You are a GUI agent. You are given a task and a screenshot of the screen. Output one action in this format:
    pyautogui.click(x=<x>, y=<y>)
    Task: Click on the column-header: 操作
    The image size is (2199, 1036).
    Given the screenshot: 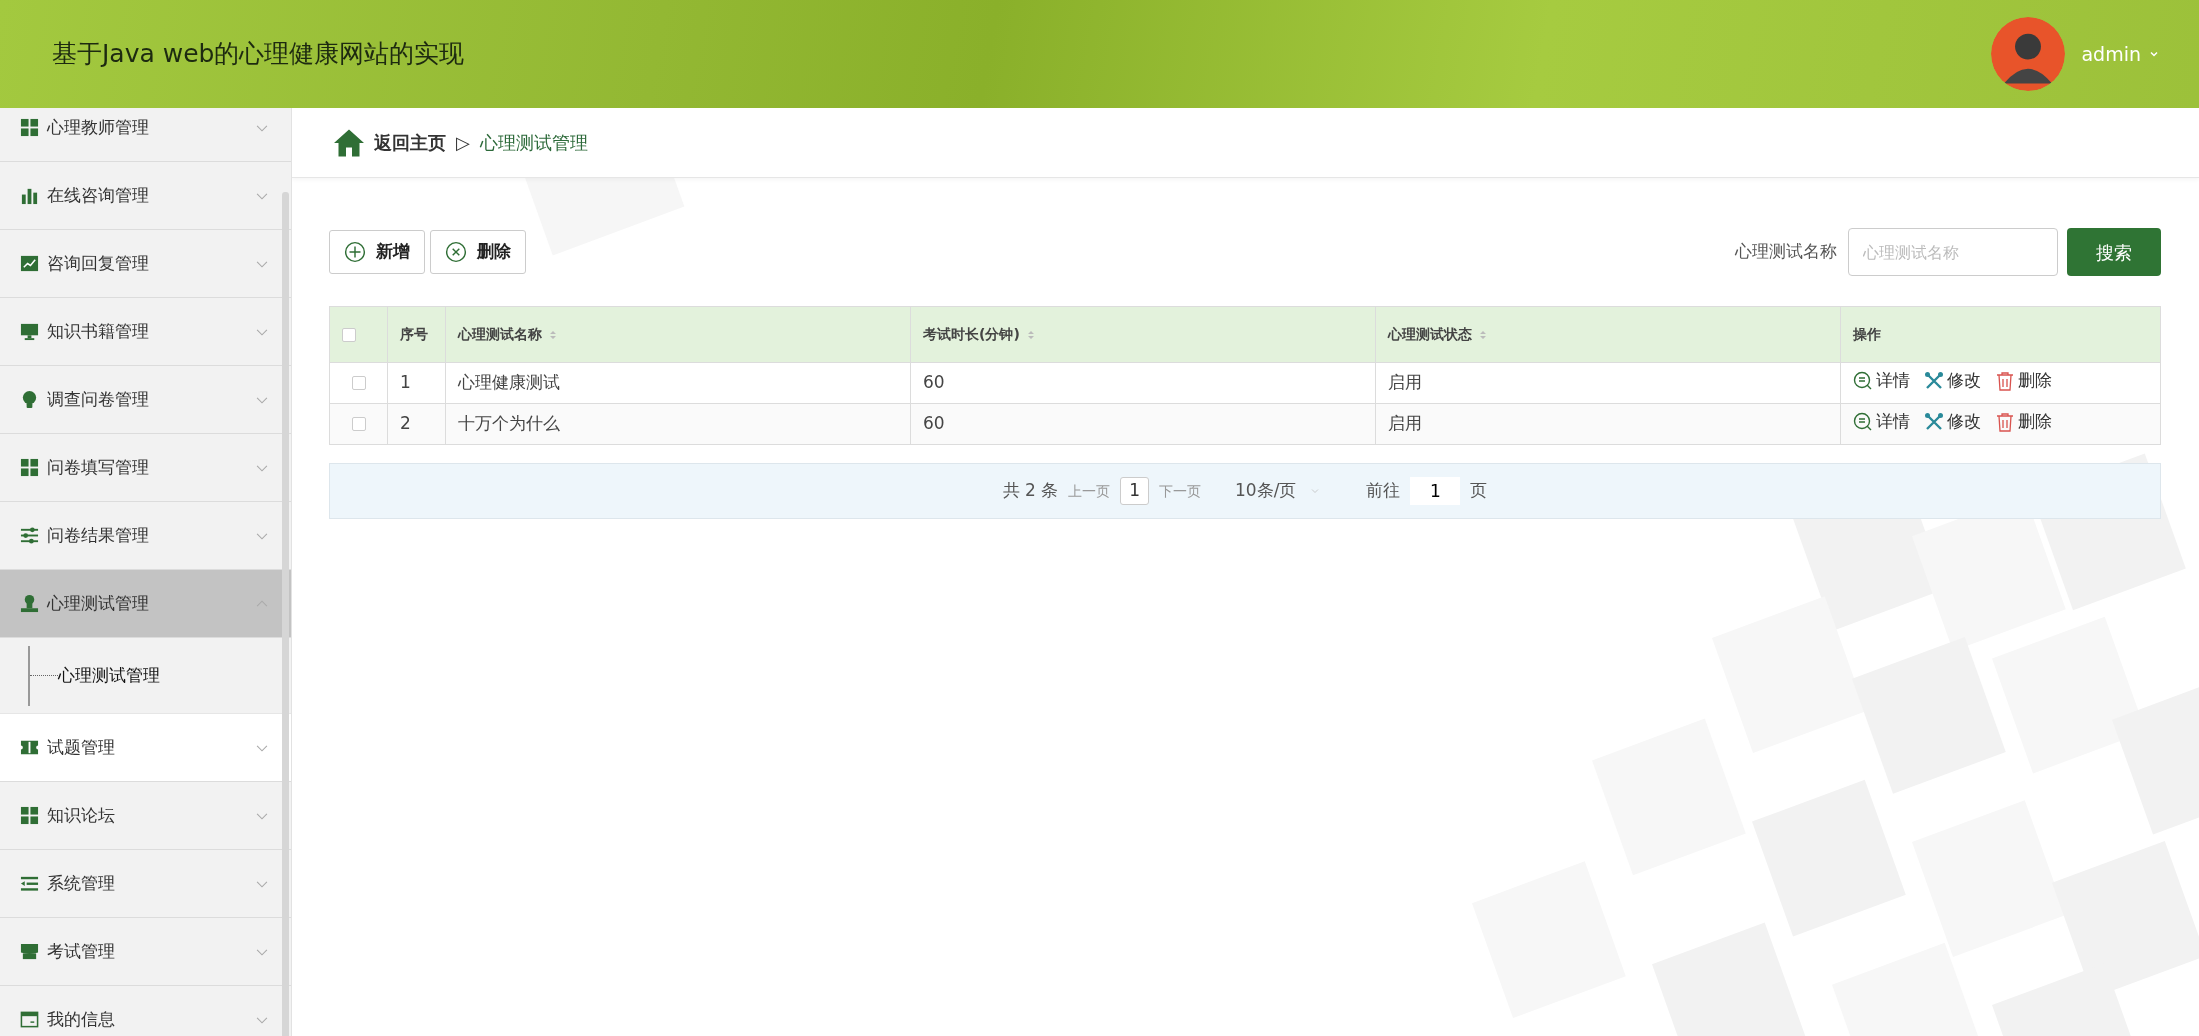 What is the action you would take?
    pyautogui.click(x=1867, y=334)
    